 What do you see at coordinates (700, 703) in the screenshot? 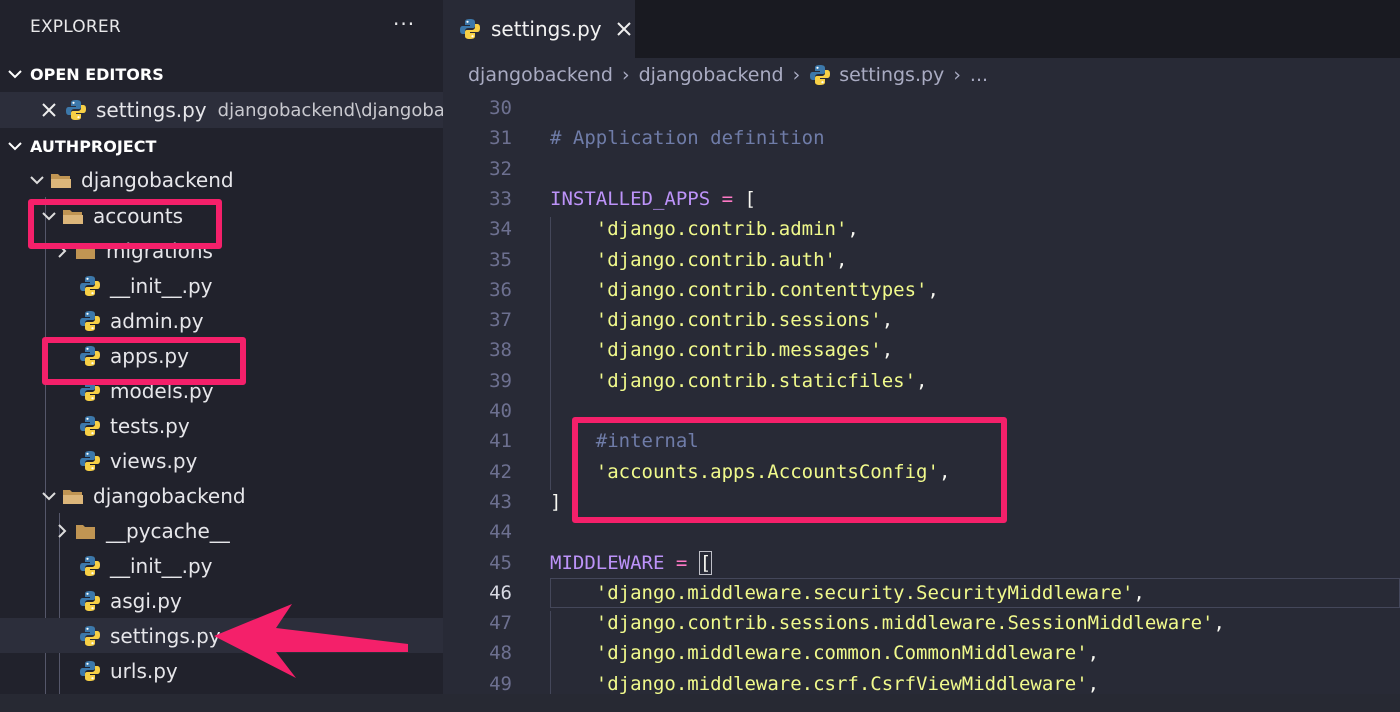
I see `status-bar` at bounding box center [700, 703].